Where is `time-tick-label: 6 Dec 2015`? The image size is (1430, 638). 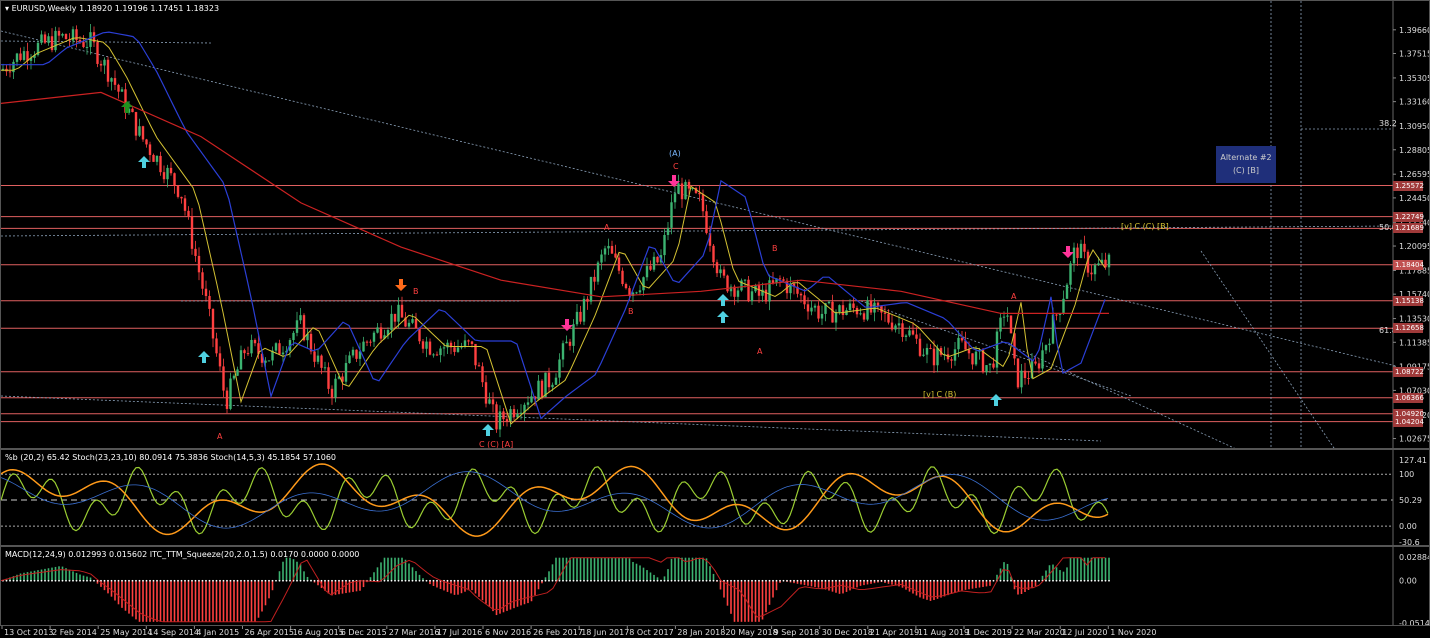 time-tick-label: 6 Dec 2015 is located at coordinates (364, 632).